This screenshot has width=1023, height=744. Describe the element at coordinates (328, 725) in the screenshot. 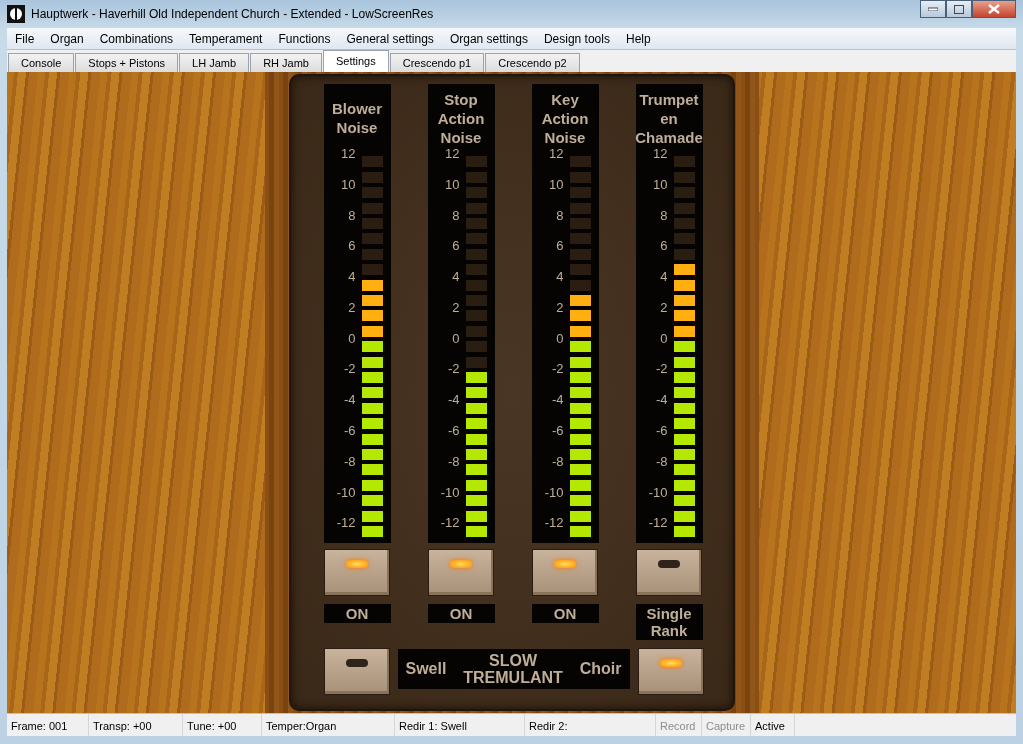

I see `status-field: Temper:Organ` at that location.